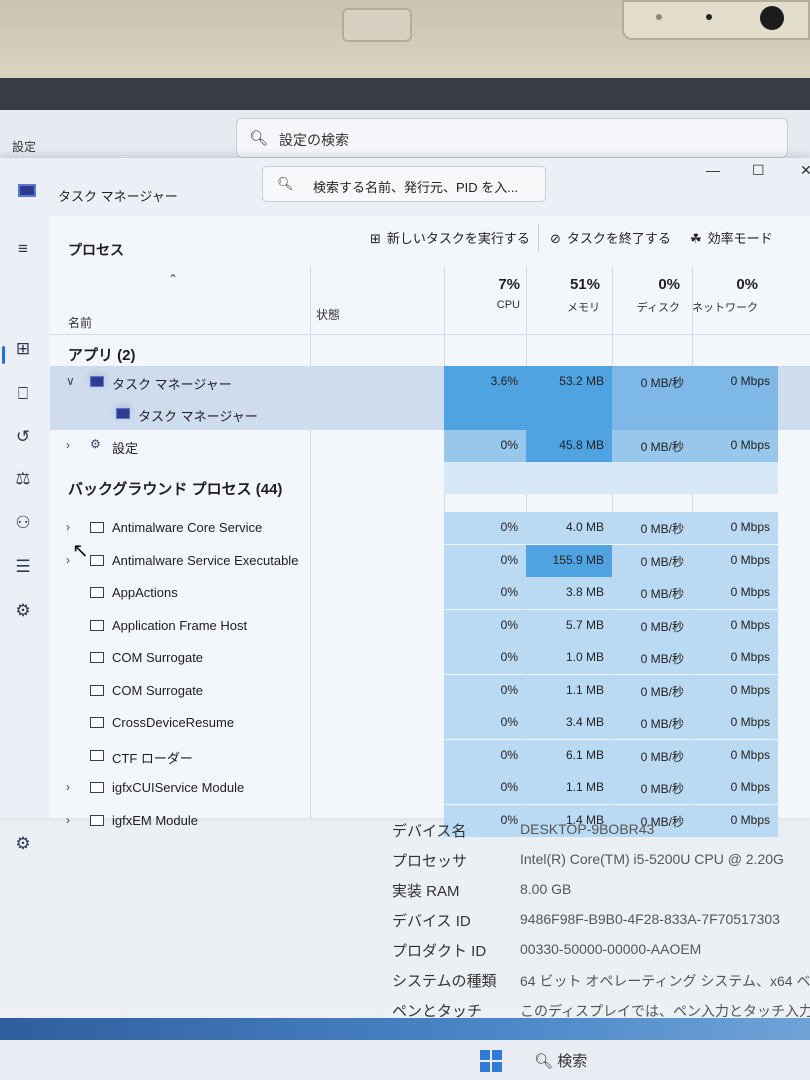 The width and height of the screenshot is (810, 1080). What do you see at coordinates (23, 611) in the screenshot?
I see `services-nav-icon: ⚙` at bounding box center [23, 611].